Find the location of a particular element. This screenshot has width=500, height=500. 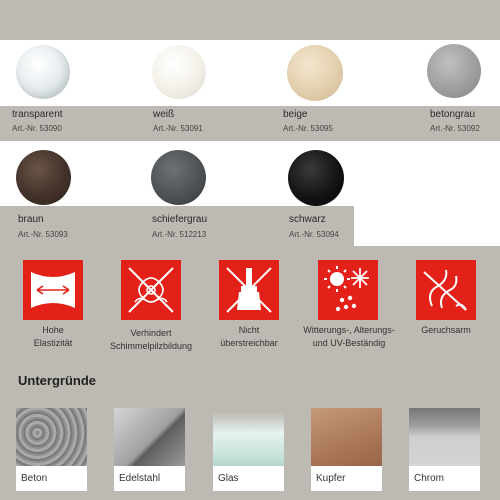

swatch-braun is located at coordinates (43, 177).